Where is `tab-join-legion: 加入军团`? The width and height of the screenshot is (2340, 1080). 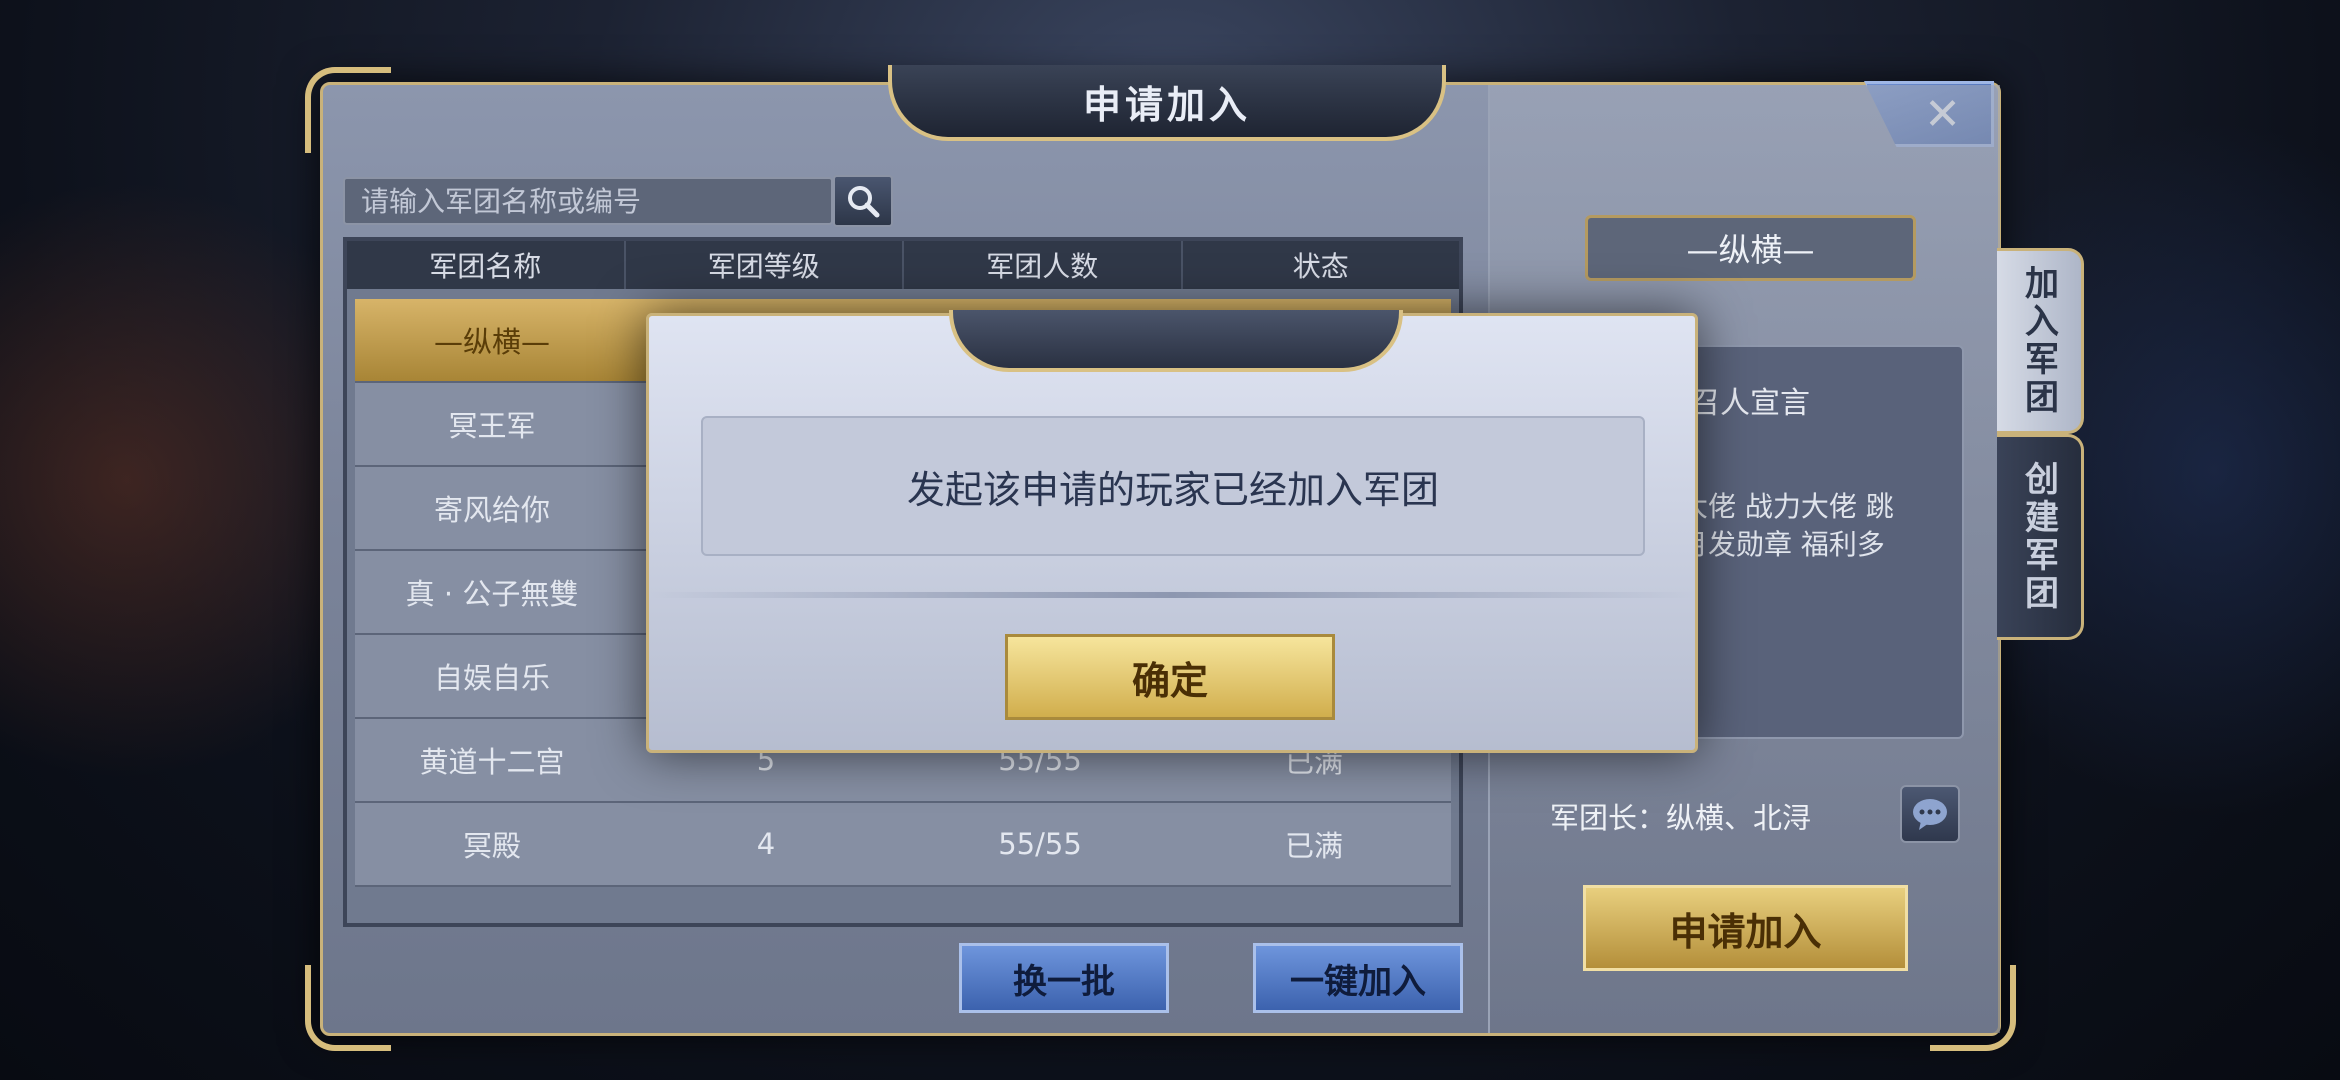 tab-join-legion: 加入军团 is located at coordinates (2040, 341).